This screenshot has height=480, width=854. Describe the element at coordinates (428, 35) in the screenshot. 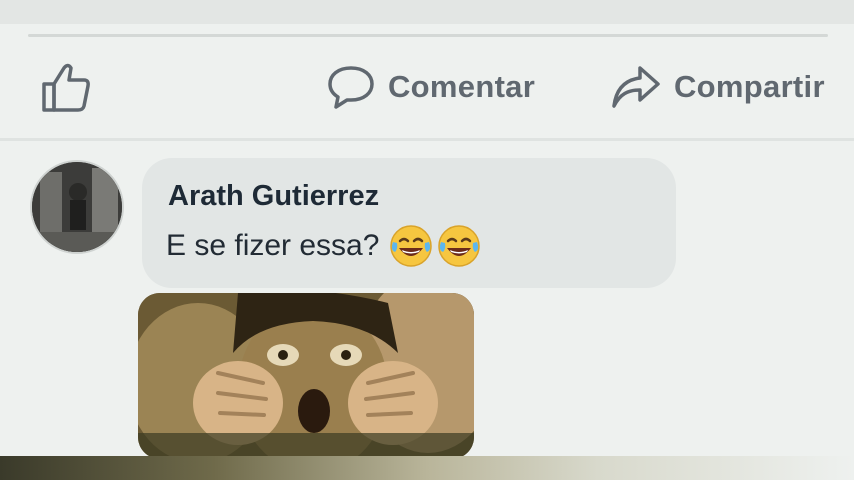

I see `reactions-divider` at that location.